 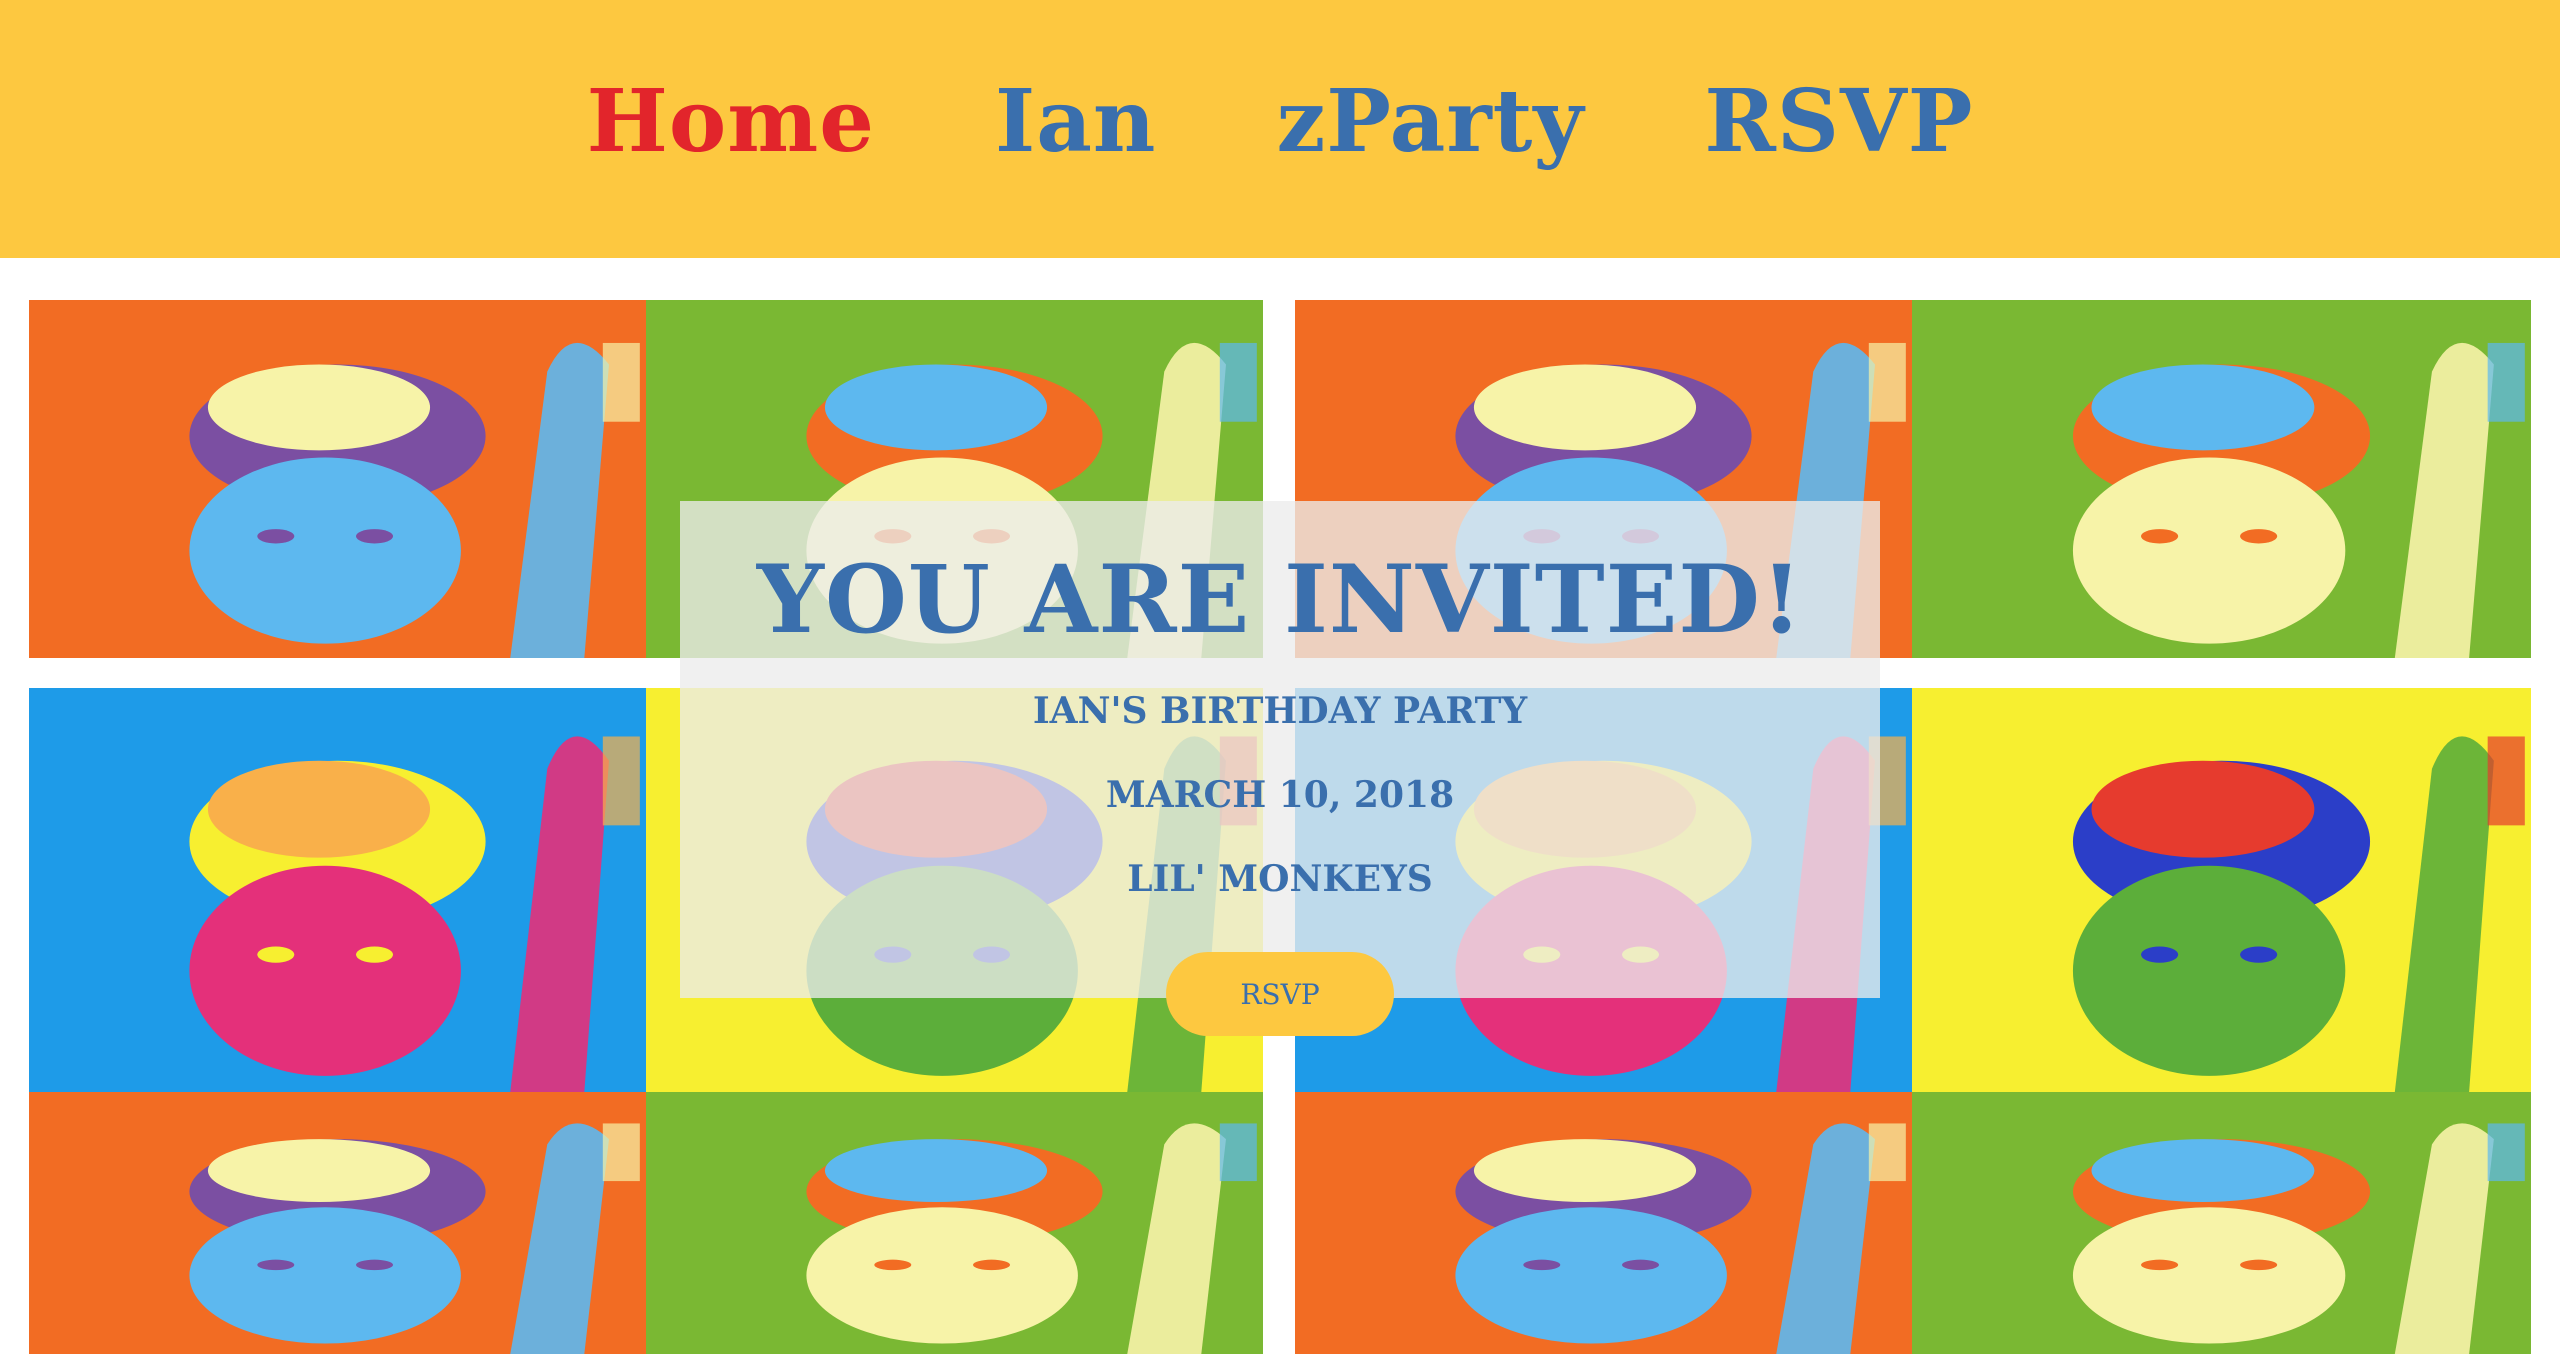 I want to click on invitation-title: YOU ARE INVITED!, so click(x=1280, y=600).